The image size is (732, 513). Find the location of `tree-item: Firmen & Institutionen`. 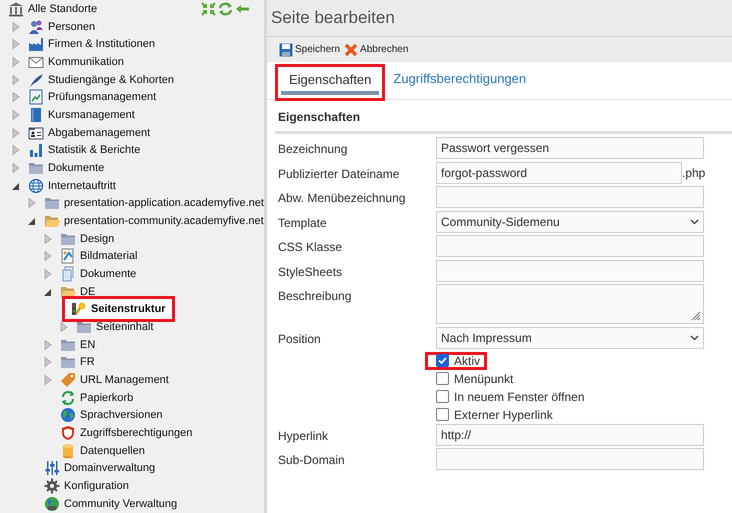

tree-item: Firmen & Institutionen is located at coordinates (101, 44).